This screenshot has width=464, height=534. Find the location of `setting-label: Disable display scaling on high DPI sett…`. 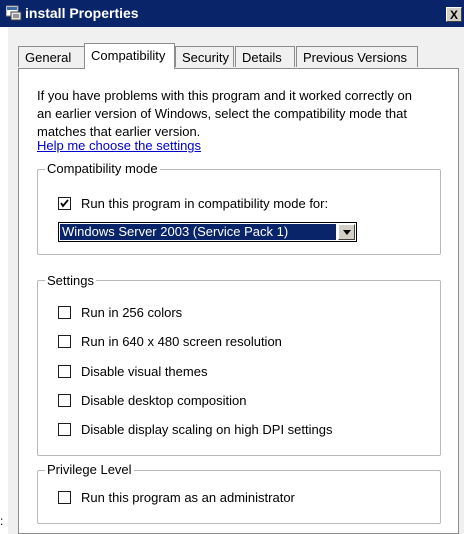

setting-label: Disable display scaling on high DPI sett… is located at coordinates (207, 429).